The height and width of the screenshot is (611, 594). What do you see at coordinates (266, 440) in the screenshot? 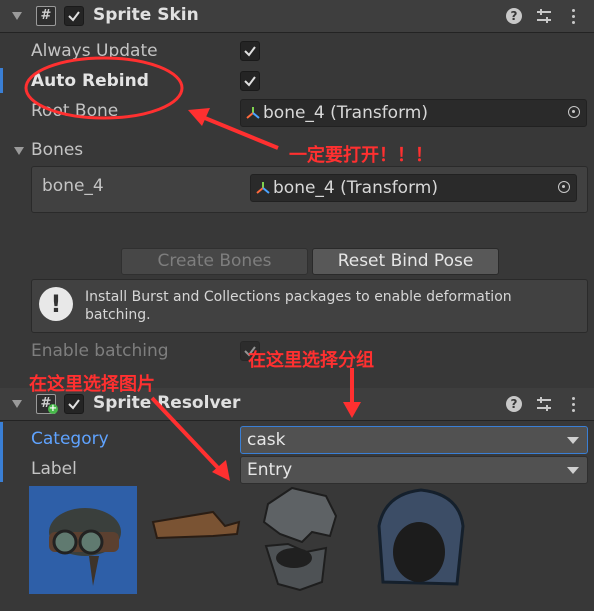
I see `category-value: cask` at bounding box center [266, 440].